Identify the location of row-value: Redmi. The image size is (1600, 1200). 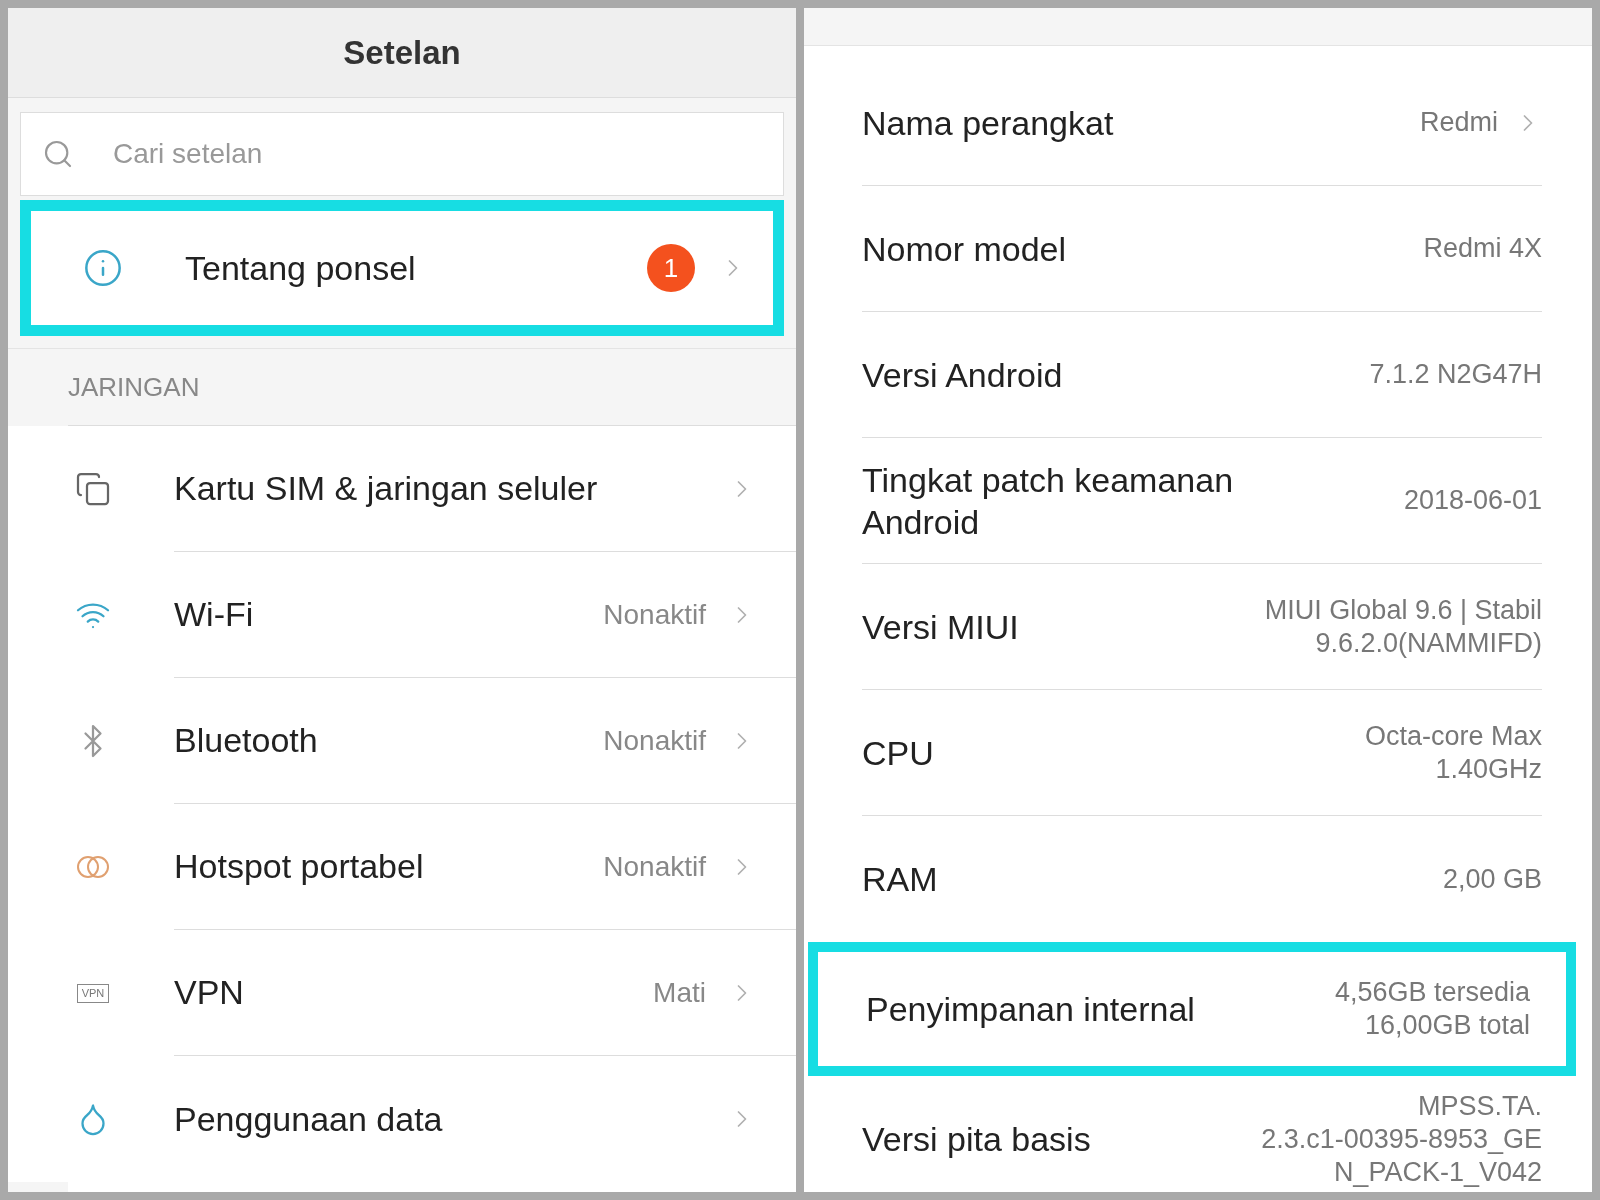
(1458, 122).